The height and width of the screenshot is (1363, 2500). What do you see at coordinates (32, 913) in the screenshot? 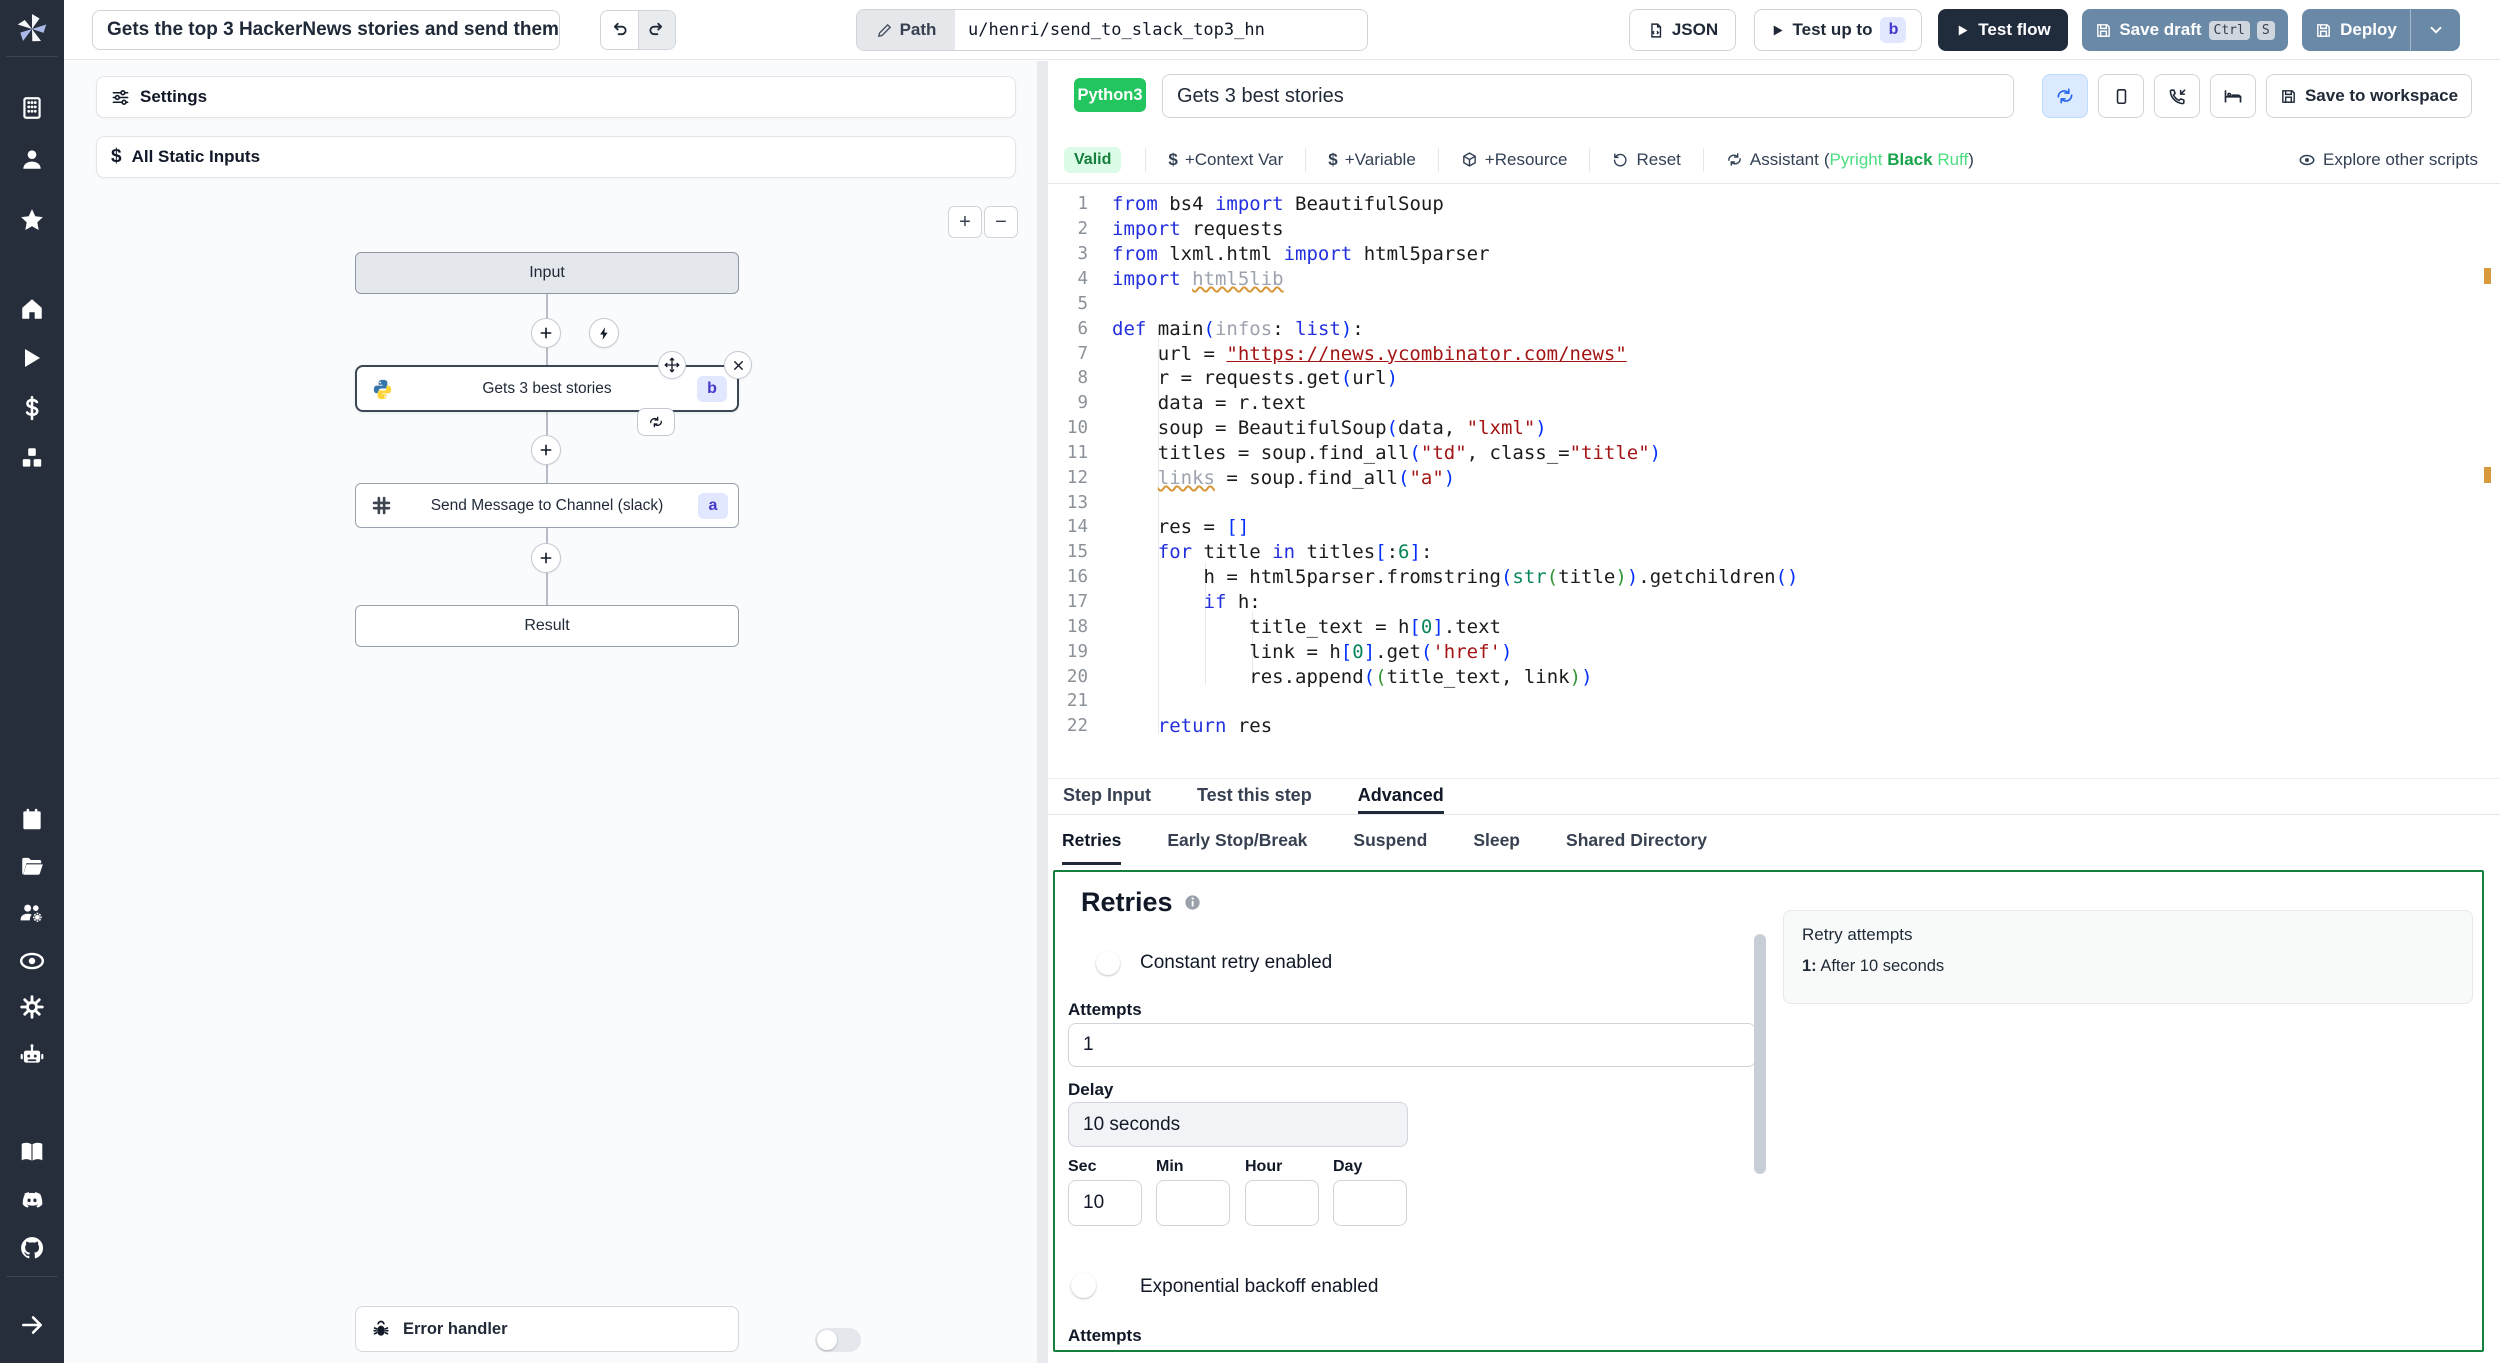
I see `users-gear-icon` at bounding box center [32, 913].